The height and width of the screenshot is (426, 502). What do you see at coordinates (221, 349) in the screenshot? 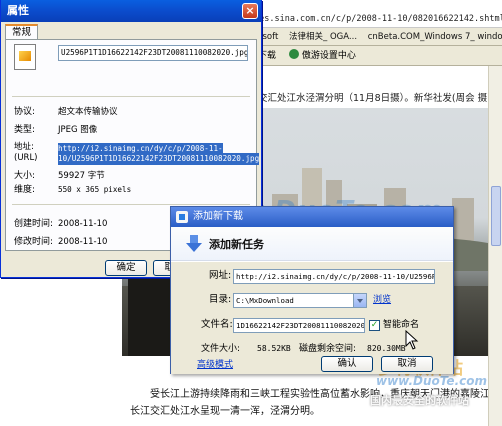
I see `filesize-label: 文件大小:` at bounding box center [221, 349].